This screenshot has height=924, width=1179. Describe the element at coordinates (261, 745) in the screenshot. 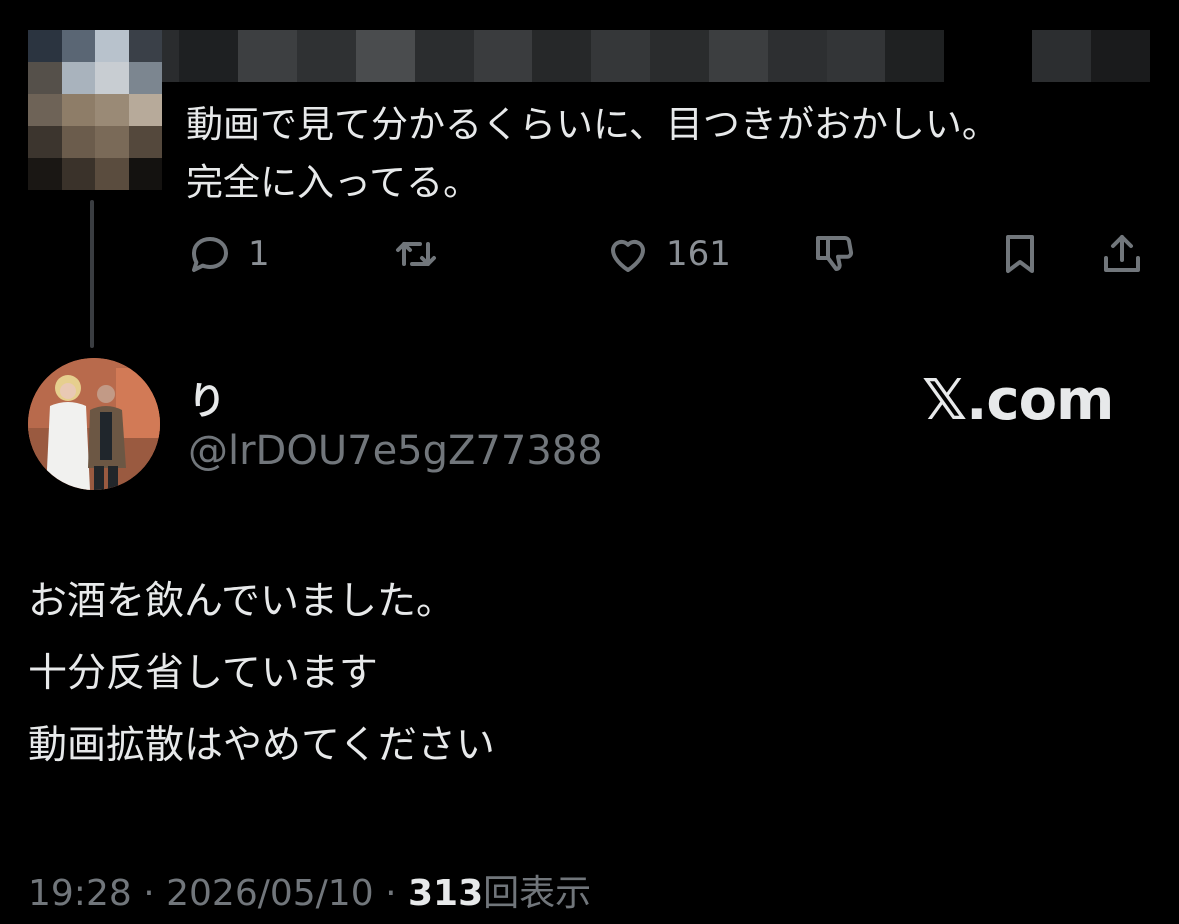

I see `tweet-text-line: 動画拡散はやめてください` at that location.